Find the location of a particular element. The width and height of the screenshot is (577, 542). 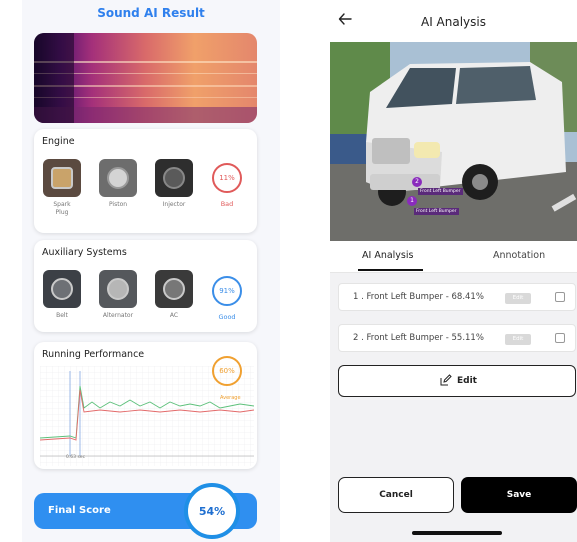

running-performance-card: Running Performance 60% Average 0.63 sec is located at coordinates (145, 405).